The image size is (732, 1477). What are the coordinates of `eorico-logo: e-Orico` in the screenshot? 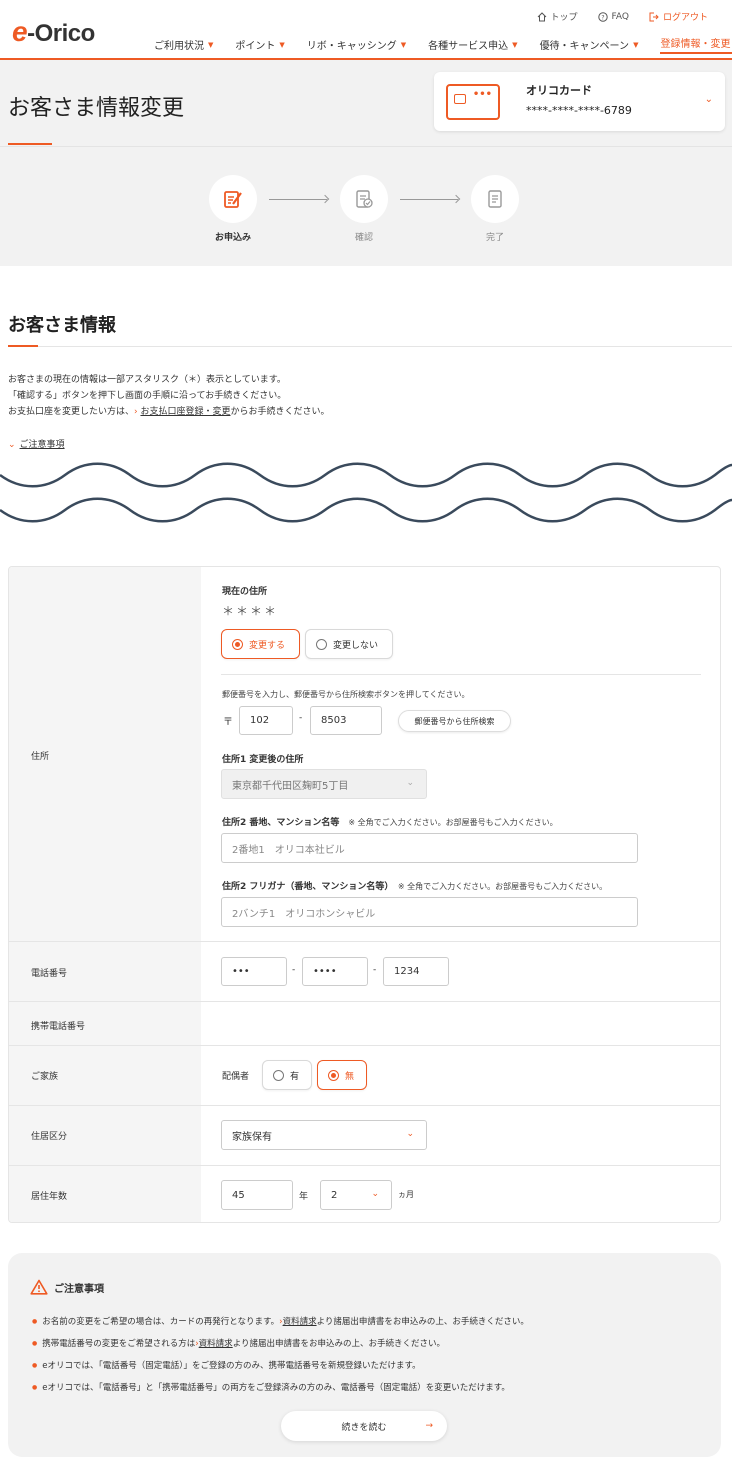 It's located at (53, 32).